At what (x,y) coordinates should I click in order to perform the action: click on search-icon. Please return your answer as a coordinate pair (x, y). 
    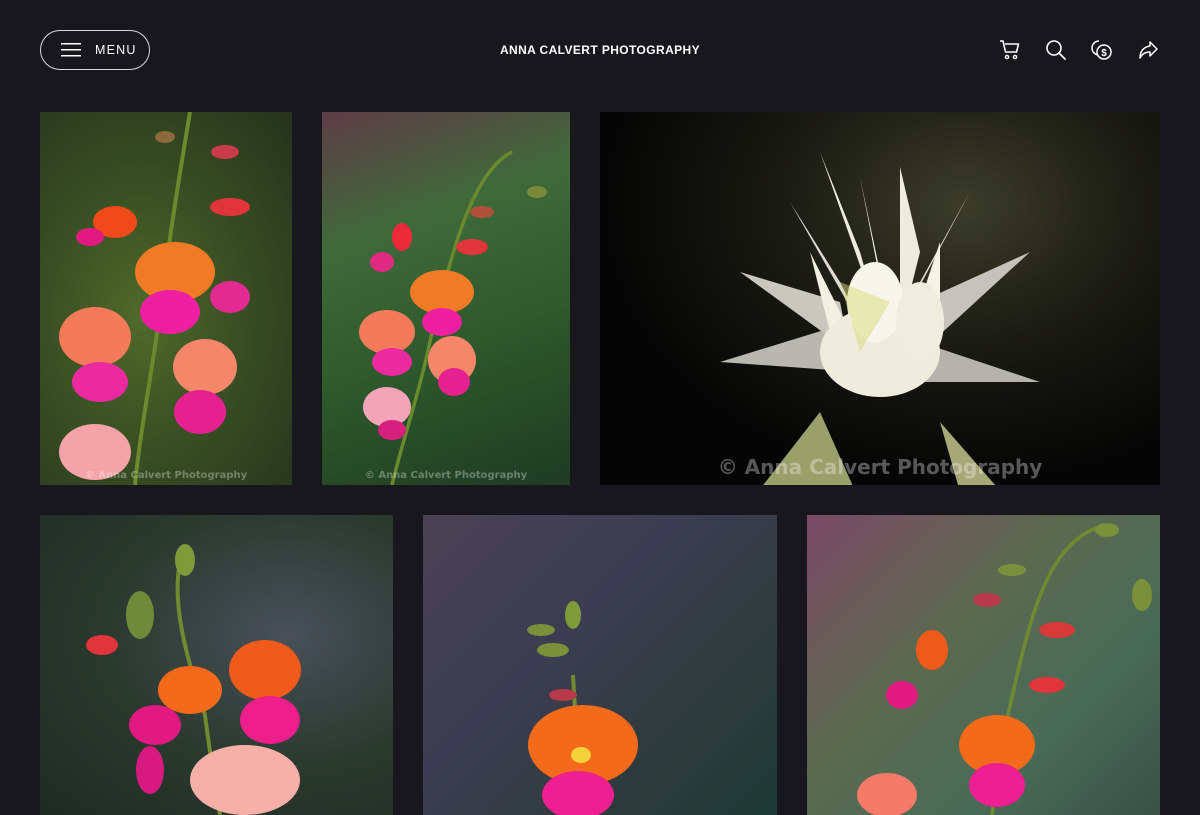
    Looking at the image, I should click on (1056, 50).